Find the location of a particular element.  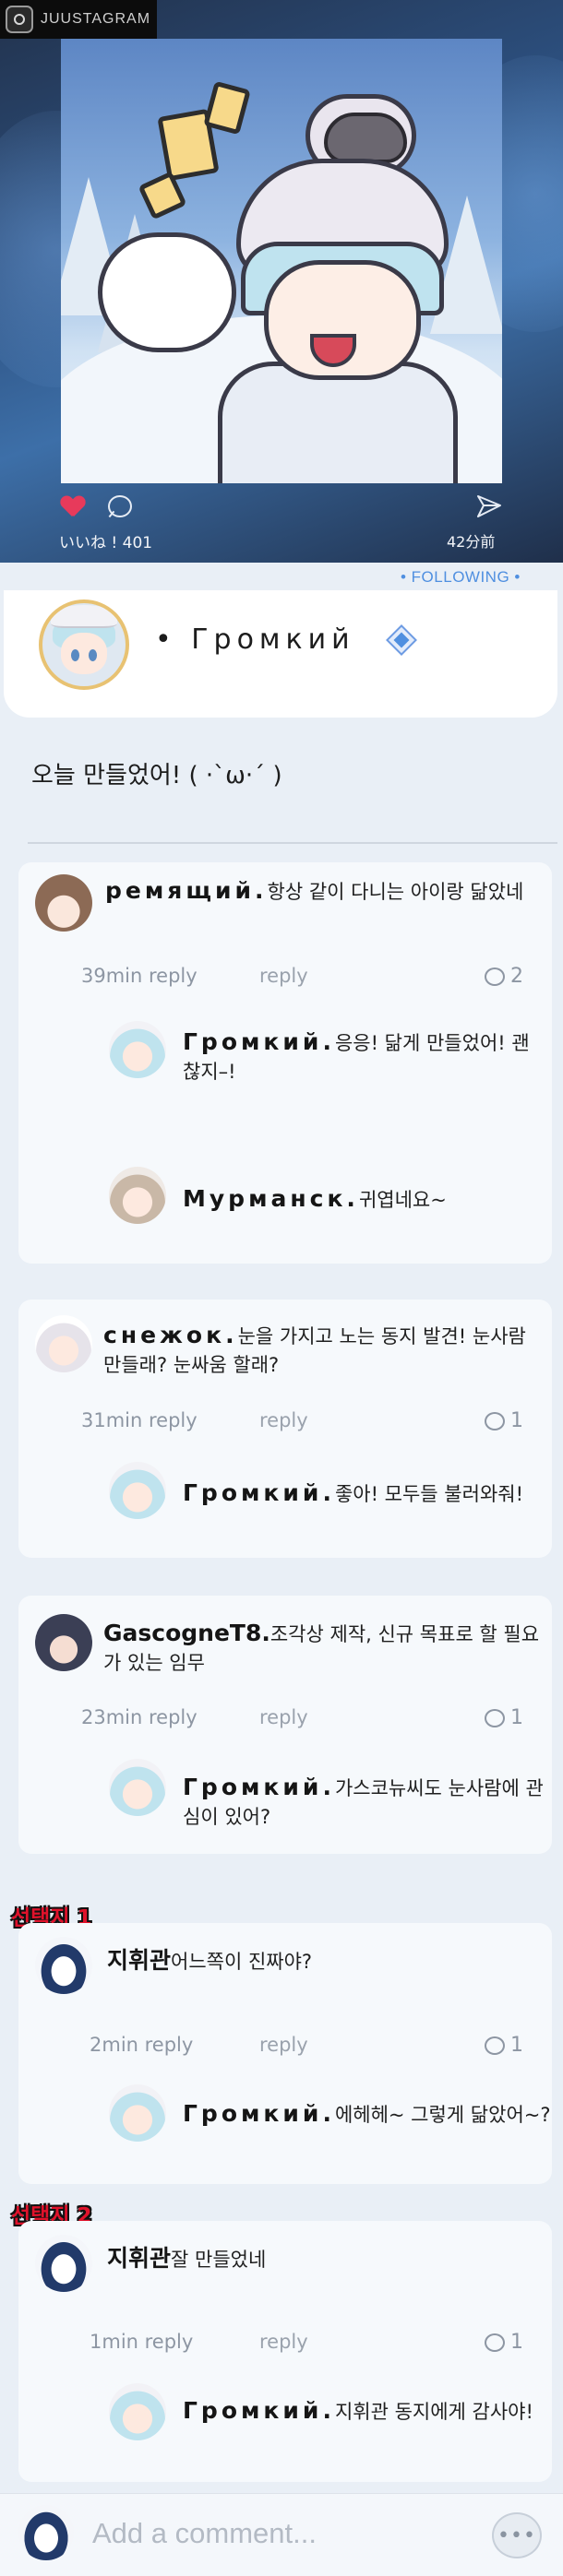

comment-time: 39min reply is located at coordinates (139, 976).